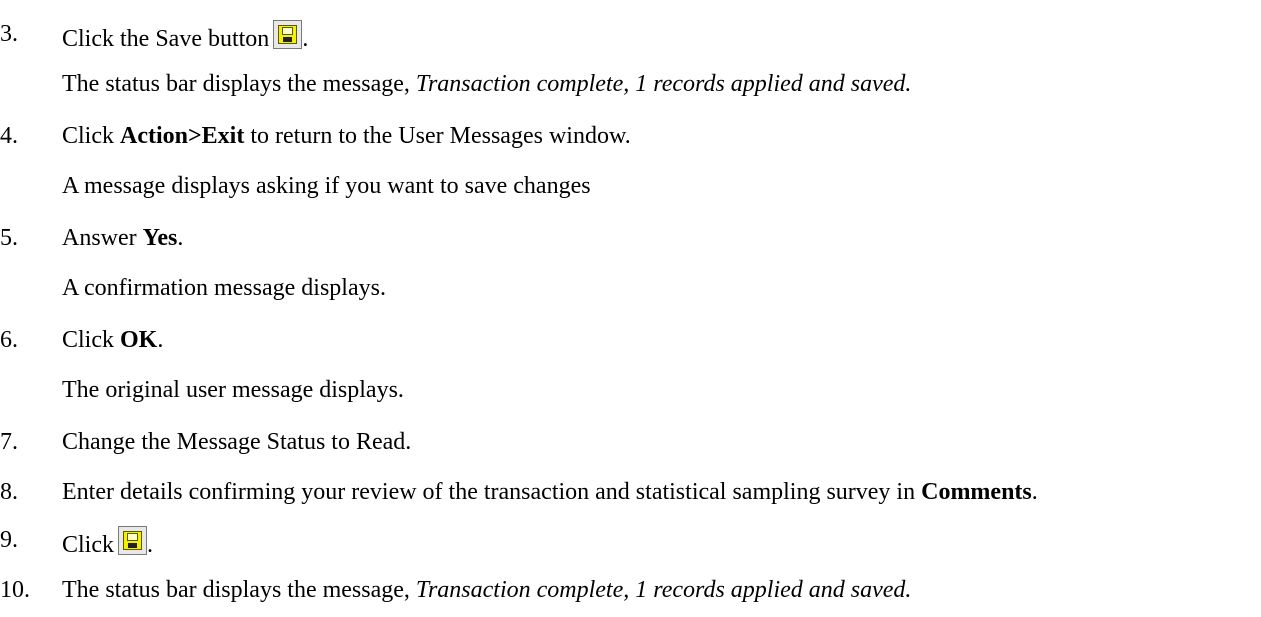  Describe the element at coordinates (9, 136) in the screenshot. I see `step-number: 4.` at that location.